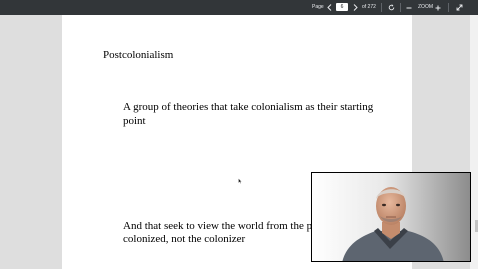 The height and width of the screenshot is (269, 478). What do you see at coordinates (391, 7) in the screenshot?
I see `rotate-icon` at bounding box center [391, 7].